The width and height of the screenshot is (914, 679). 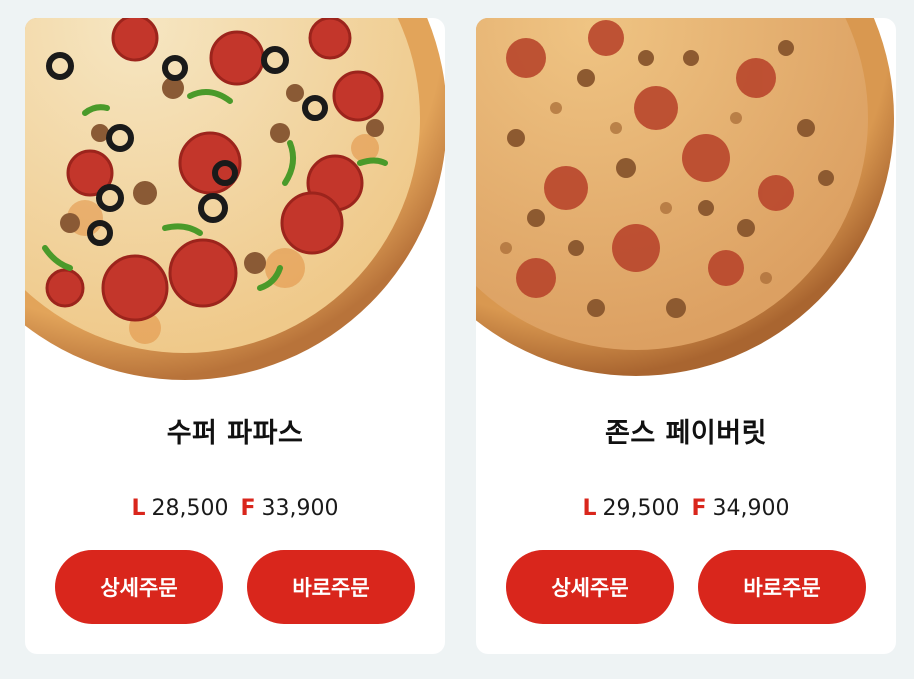 I want to click on price-l: 28,500, so click(x=190, y=508).